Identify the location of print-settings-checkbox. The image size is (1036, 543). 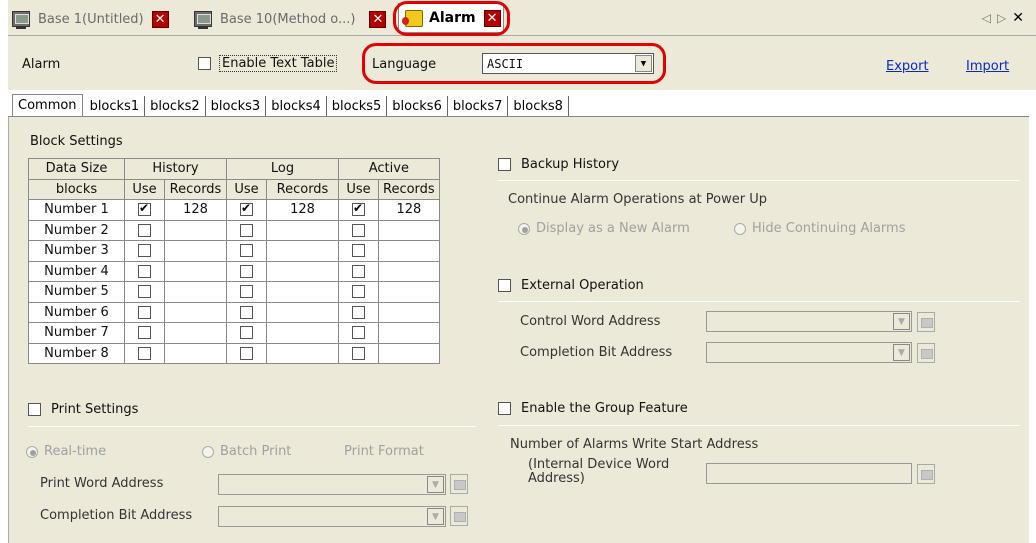
(34, 409).